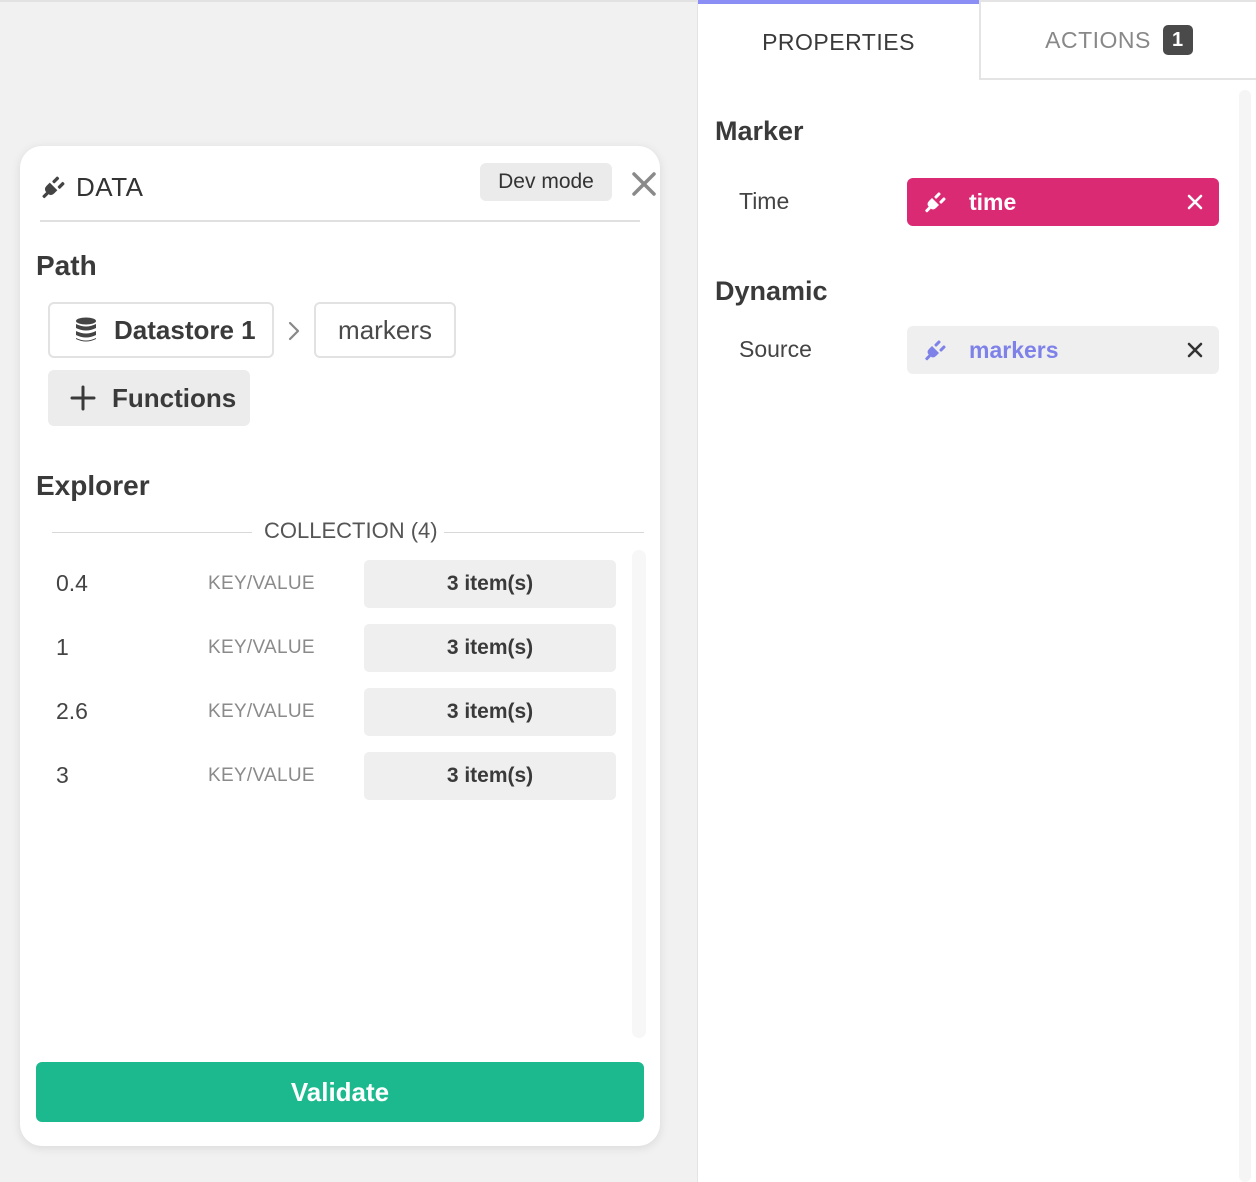  I want to click on source-binding-chip: markers, so click(1063, 350).